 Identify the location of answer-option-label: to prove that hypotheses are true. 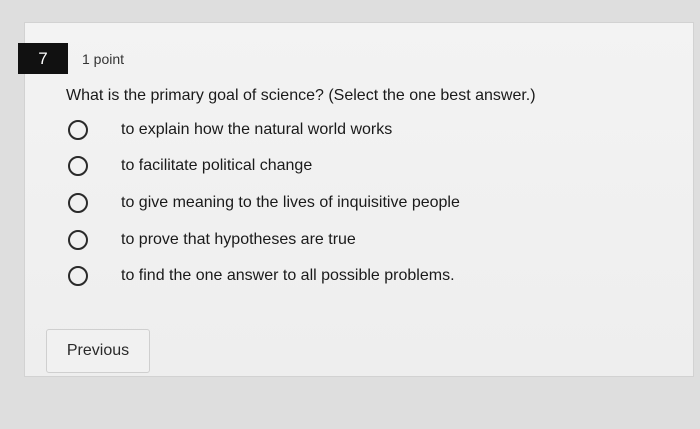
(238, 239).